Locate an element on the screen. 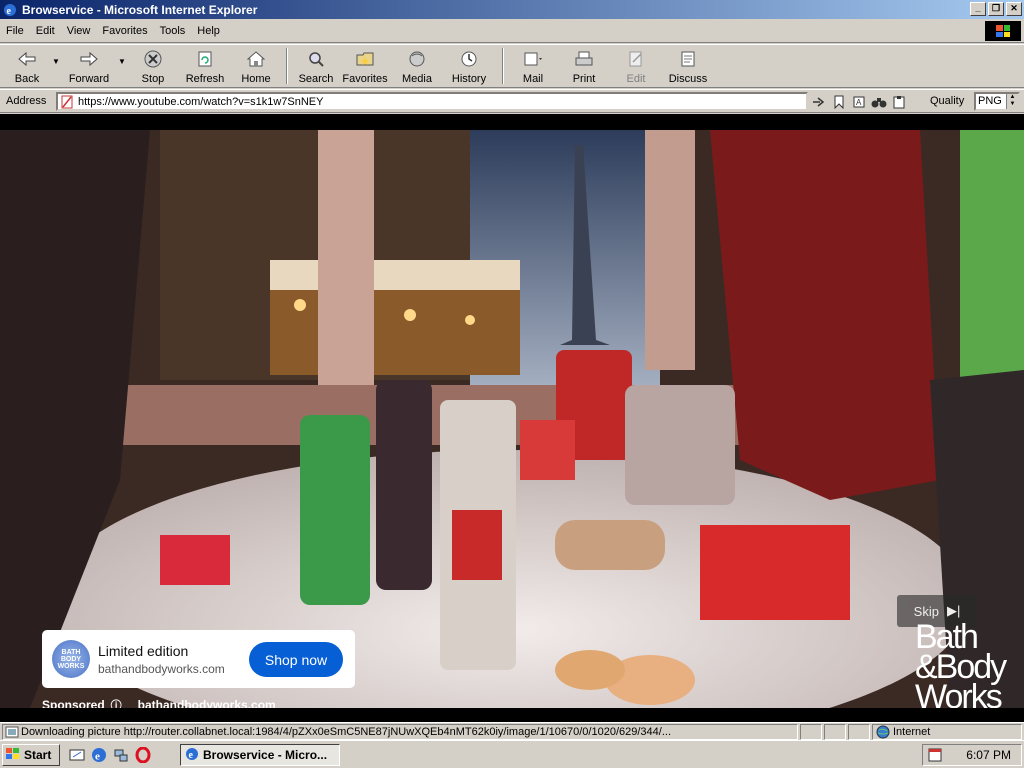 The height and width of the screenshot is (768, 1024). refresh-icon is located at coordinates (205, 59).